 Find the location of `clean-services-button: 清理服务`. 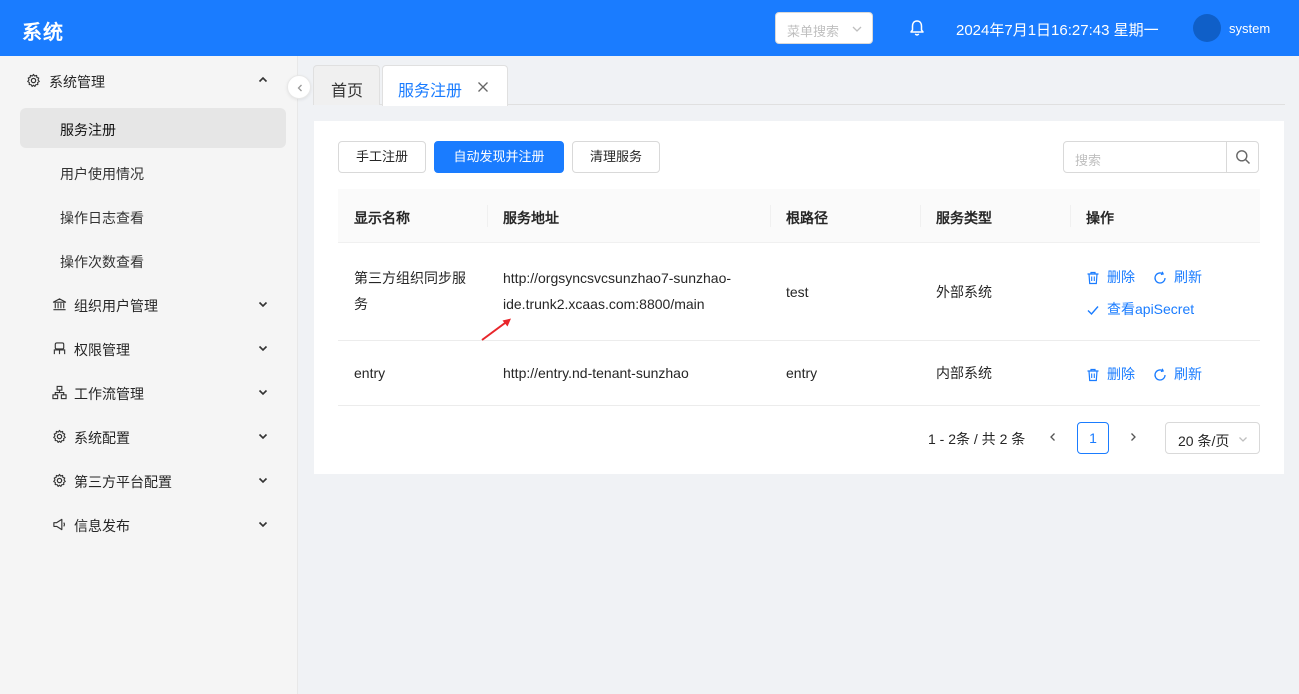

clean-services-button: 清理服务 is located at coordinates (616, 157).